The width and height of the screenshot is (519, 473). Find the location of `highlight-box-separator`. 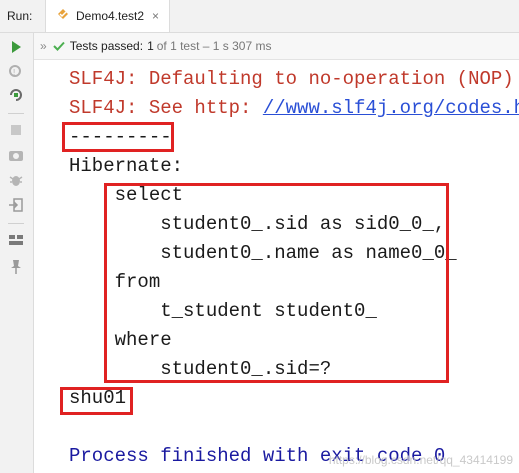

highlight-box-separator is located at coordinates (118, 137).